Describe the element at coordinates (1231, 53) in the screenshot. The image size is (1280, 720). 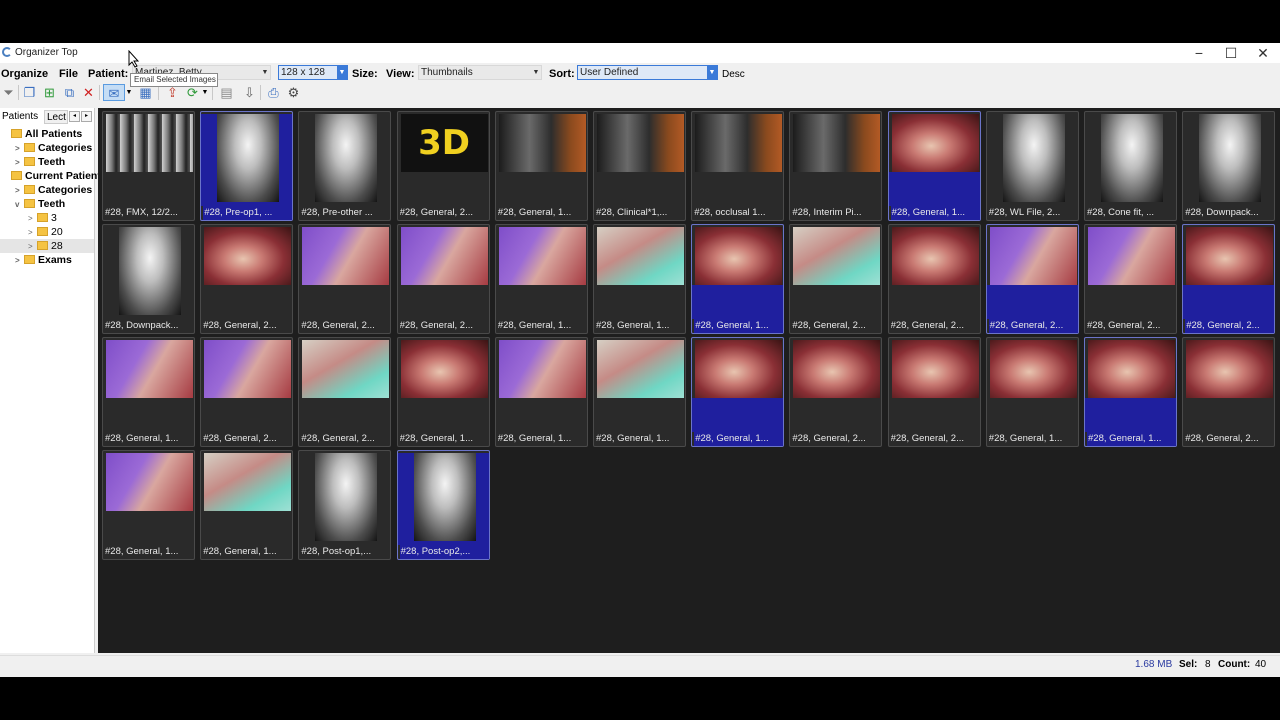
I see `maximize-button: ☐` at that location.